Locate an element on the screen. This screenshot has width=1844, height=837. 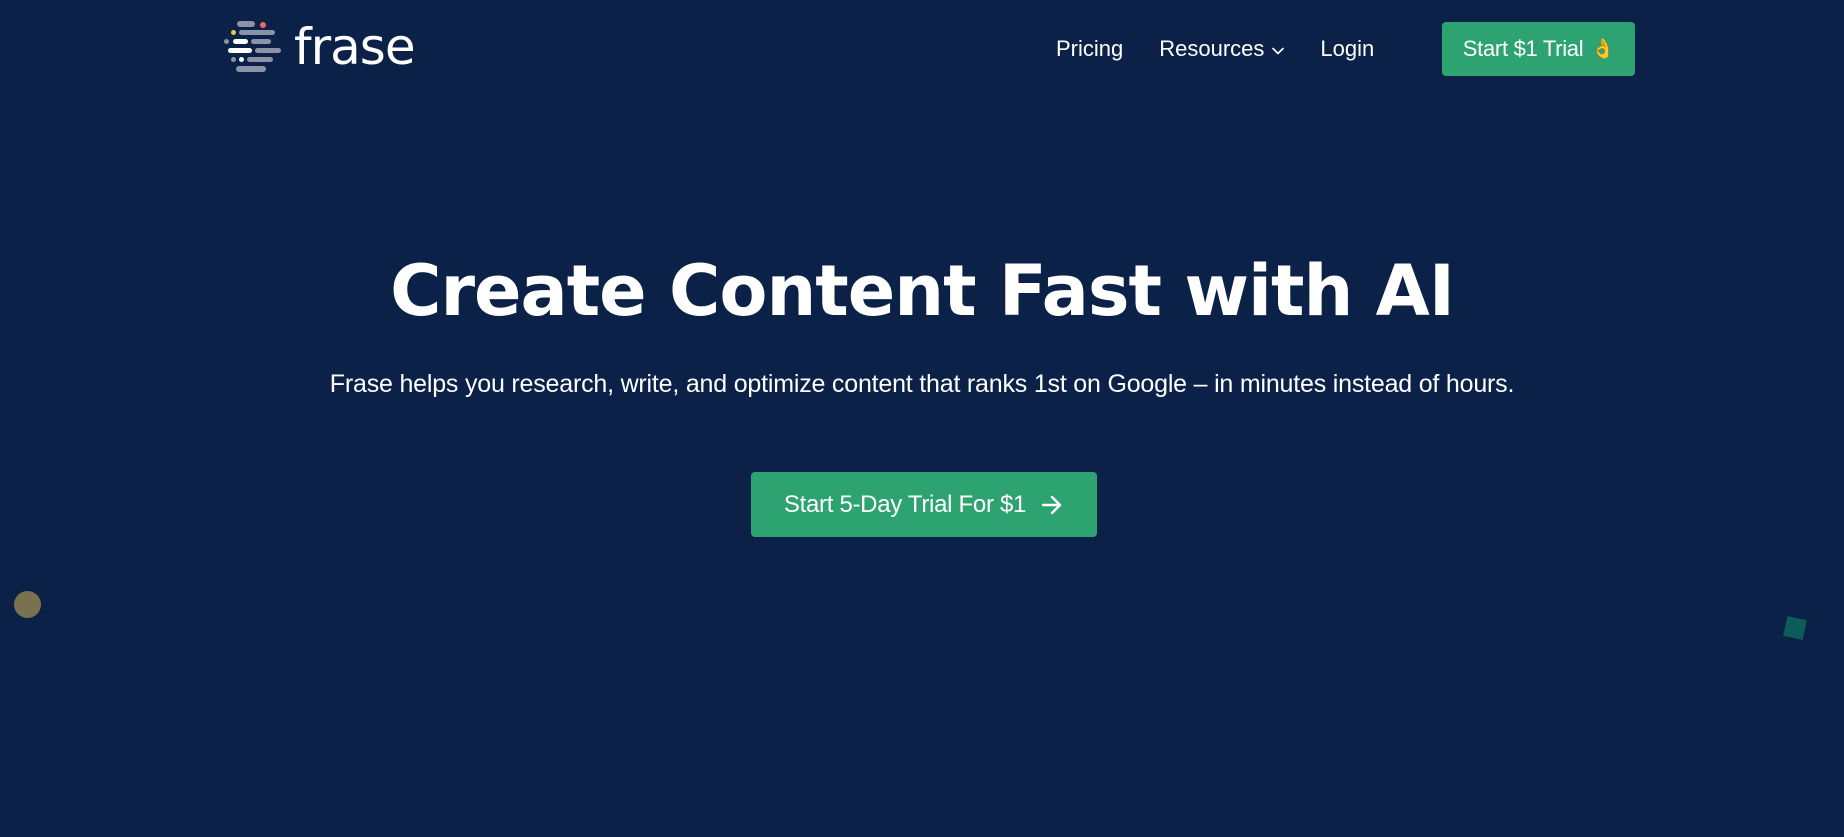
nav-login-link: Login is located at coordinates (1347, 49).